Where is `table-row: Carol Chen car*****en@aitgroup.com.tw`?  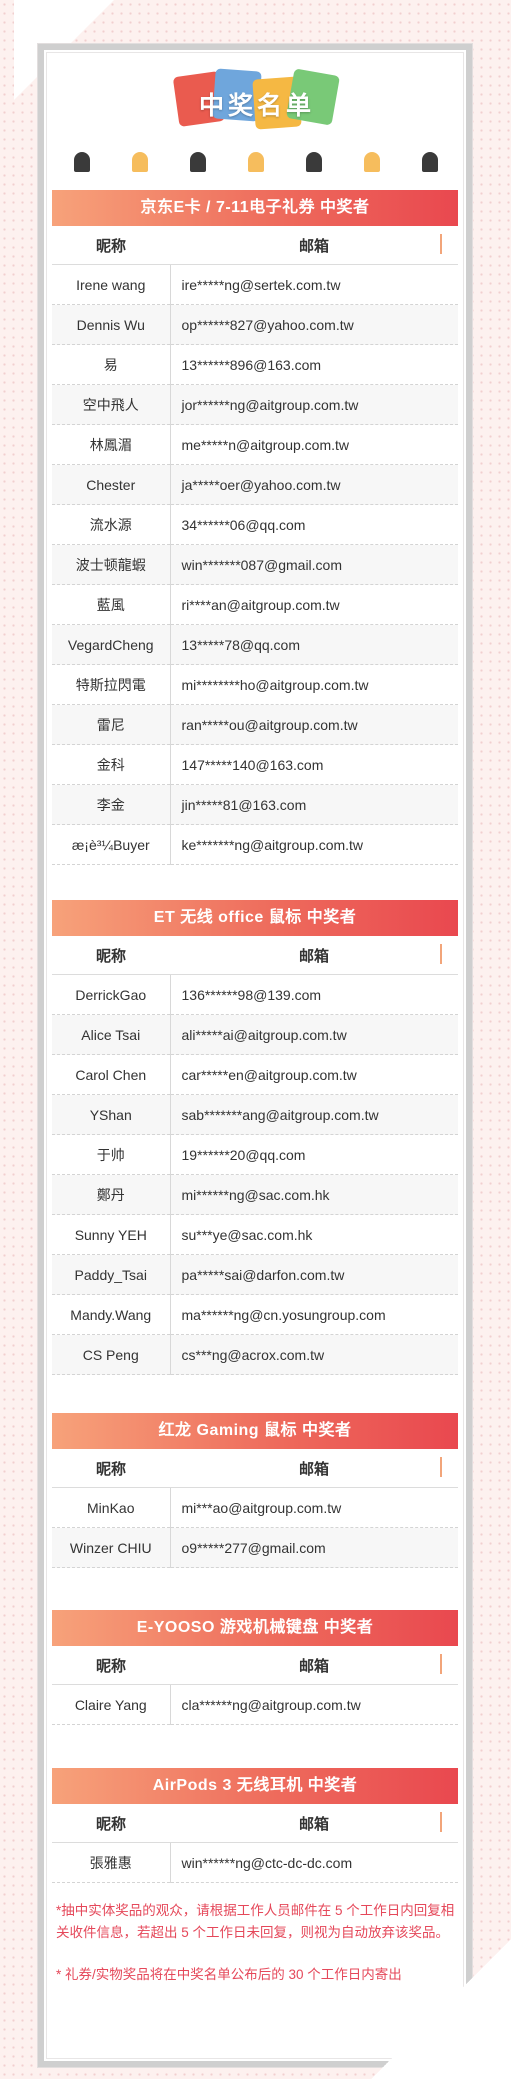 table-row: Carol Chen car*****en@aitgroup.com.tw is located at coordinates (255, 1074).